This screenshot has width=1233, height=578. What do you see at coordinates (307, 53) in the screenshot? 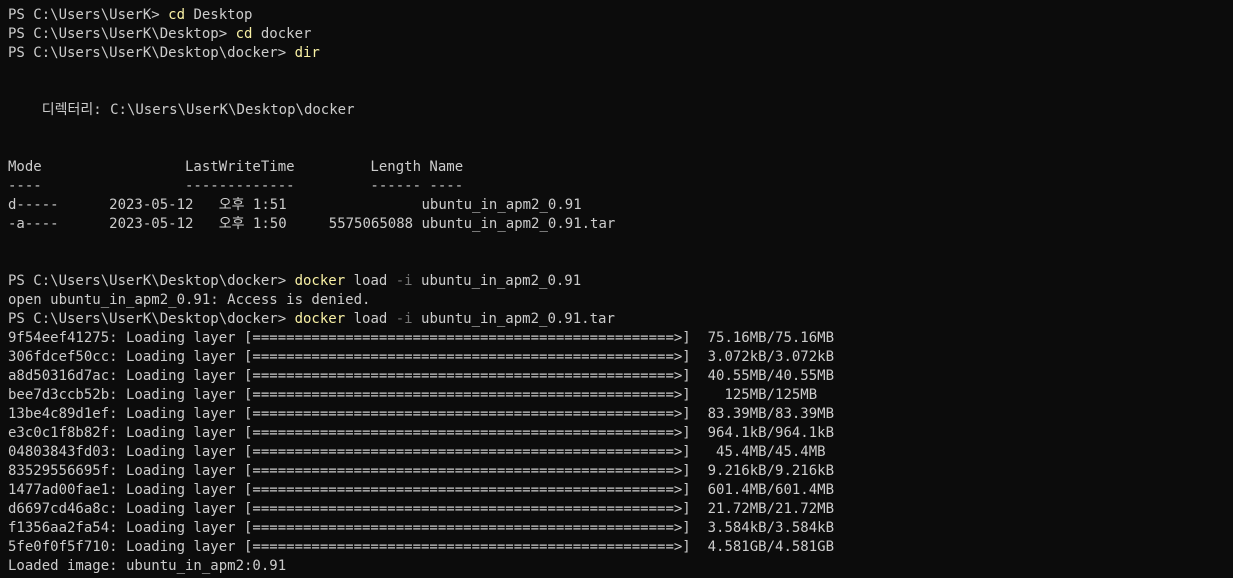
I see `command-token: dir` at bounding box center [307, 53].